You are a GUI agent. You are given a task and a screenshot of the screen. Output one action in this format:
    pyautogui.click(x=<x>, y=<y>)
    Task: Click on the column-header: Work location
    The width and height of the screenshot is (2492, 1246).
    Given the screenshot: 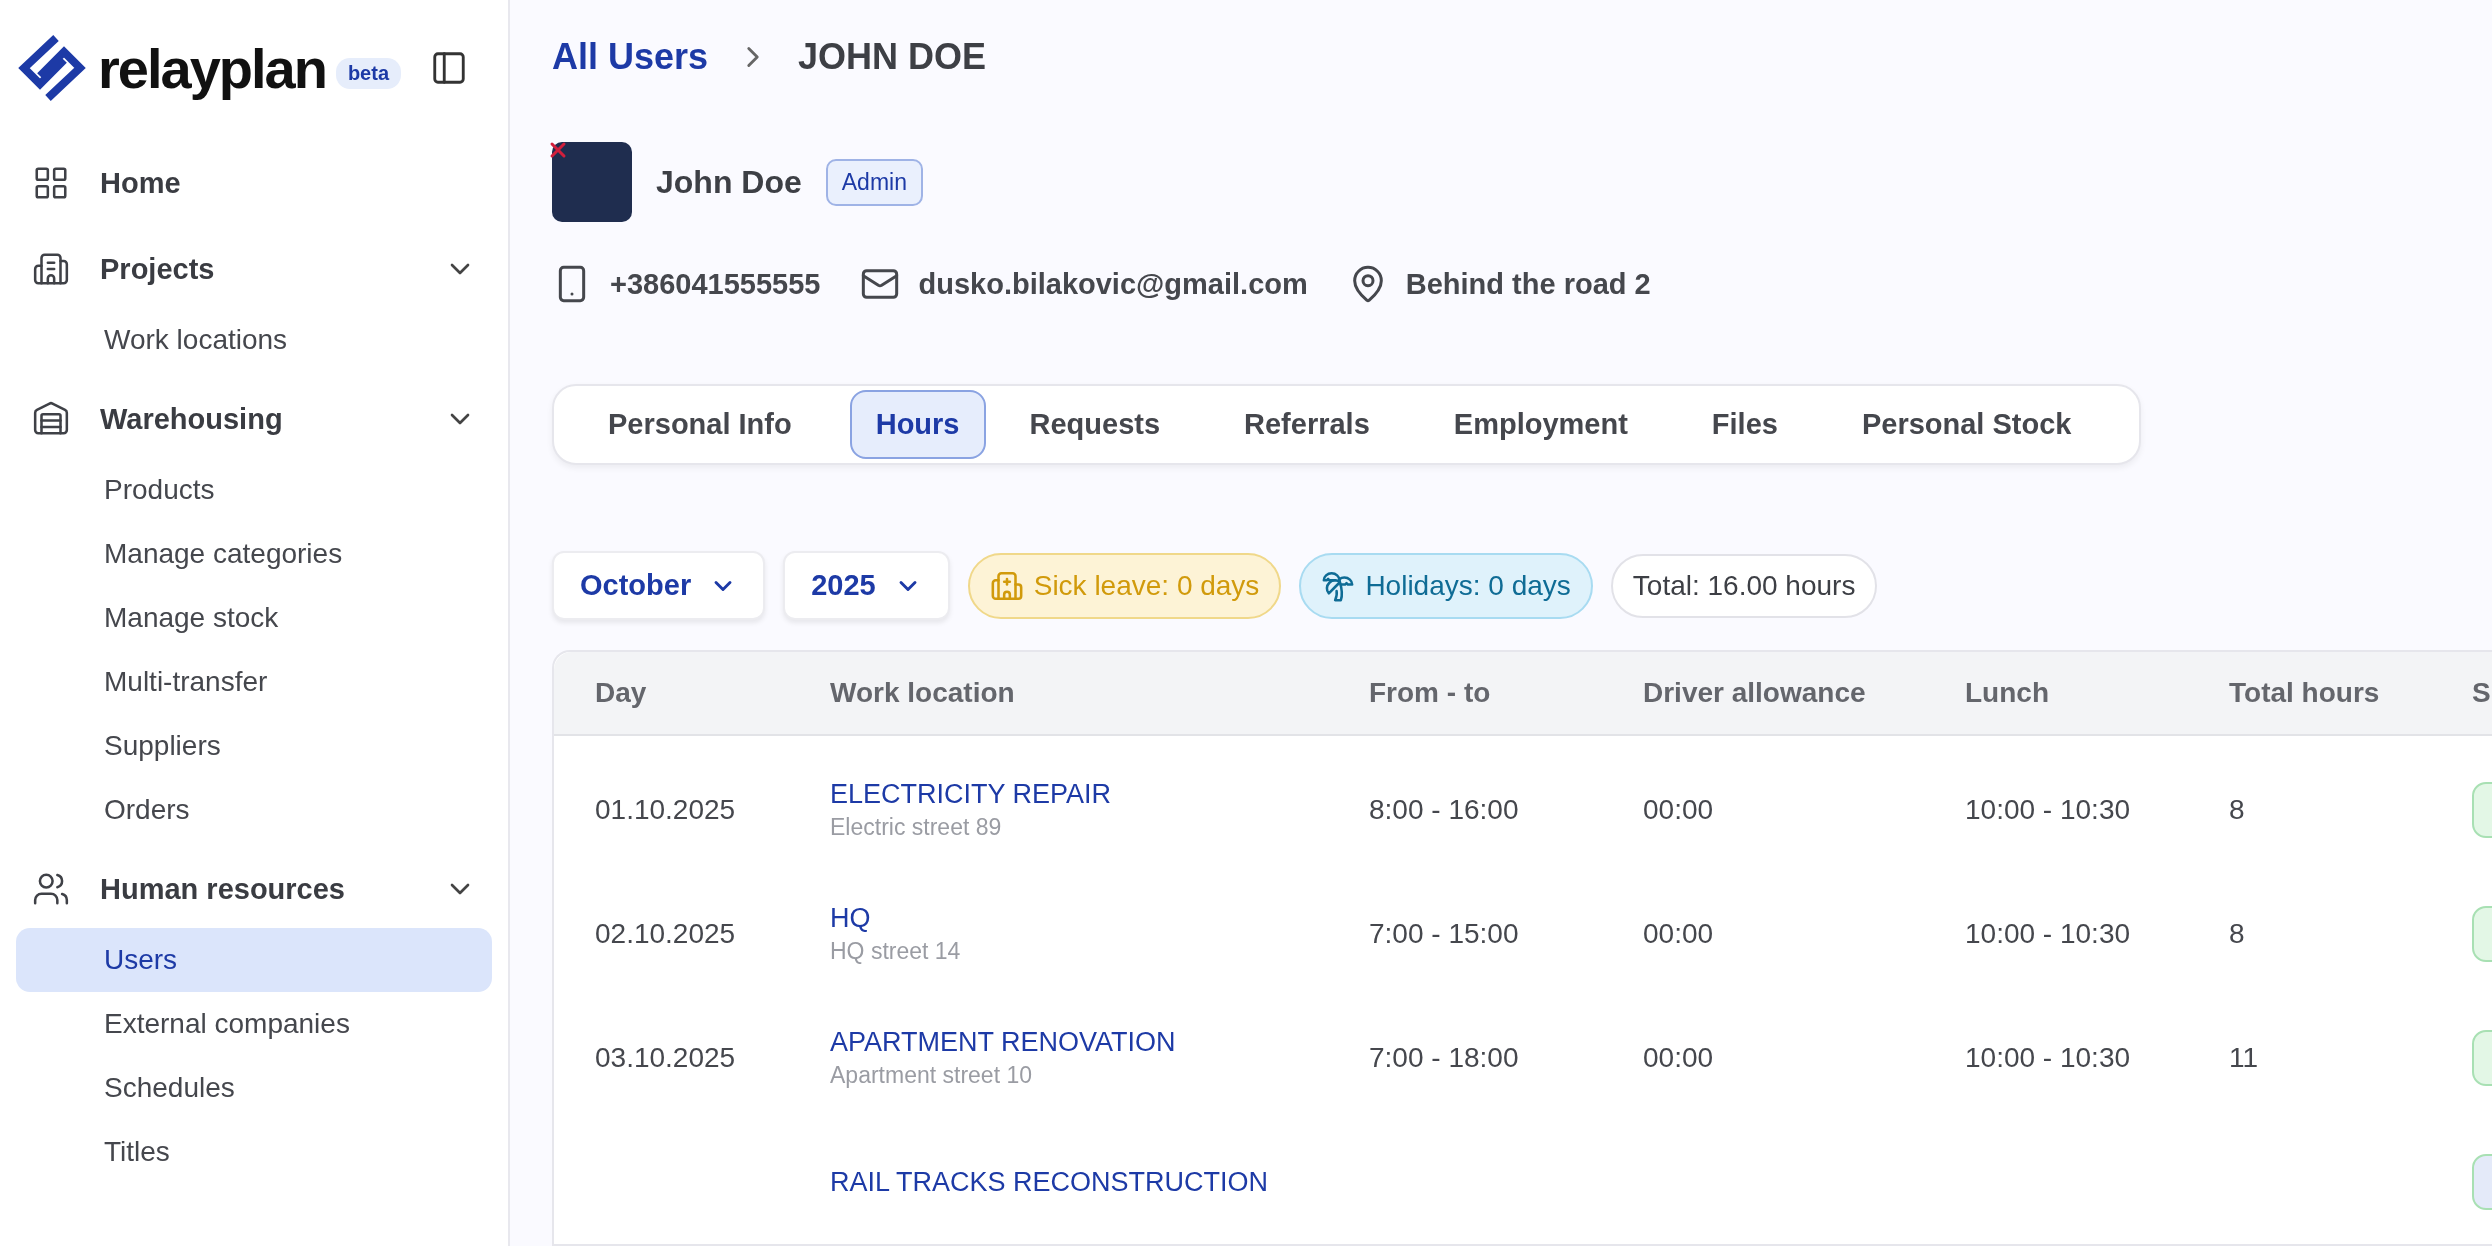 What is the action you would take?
    pyautogui.click(x=923, y=693)
    